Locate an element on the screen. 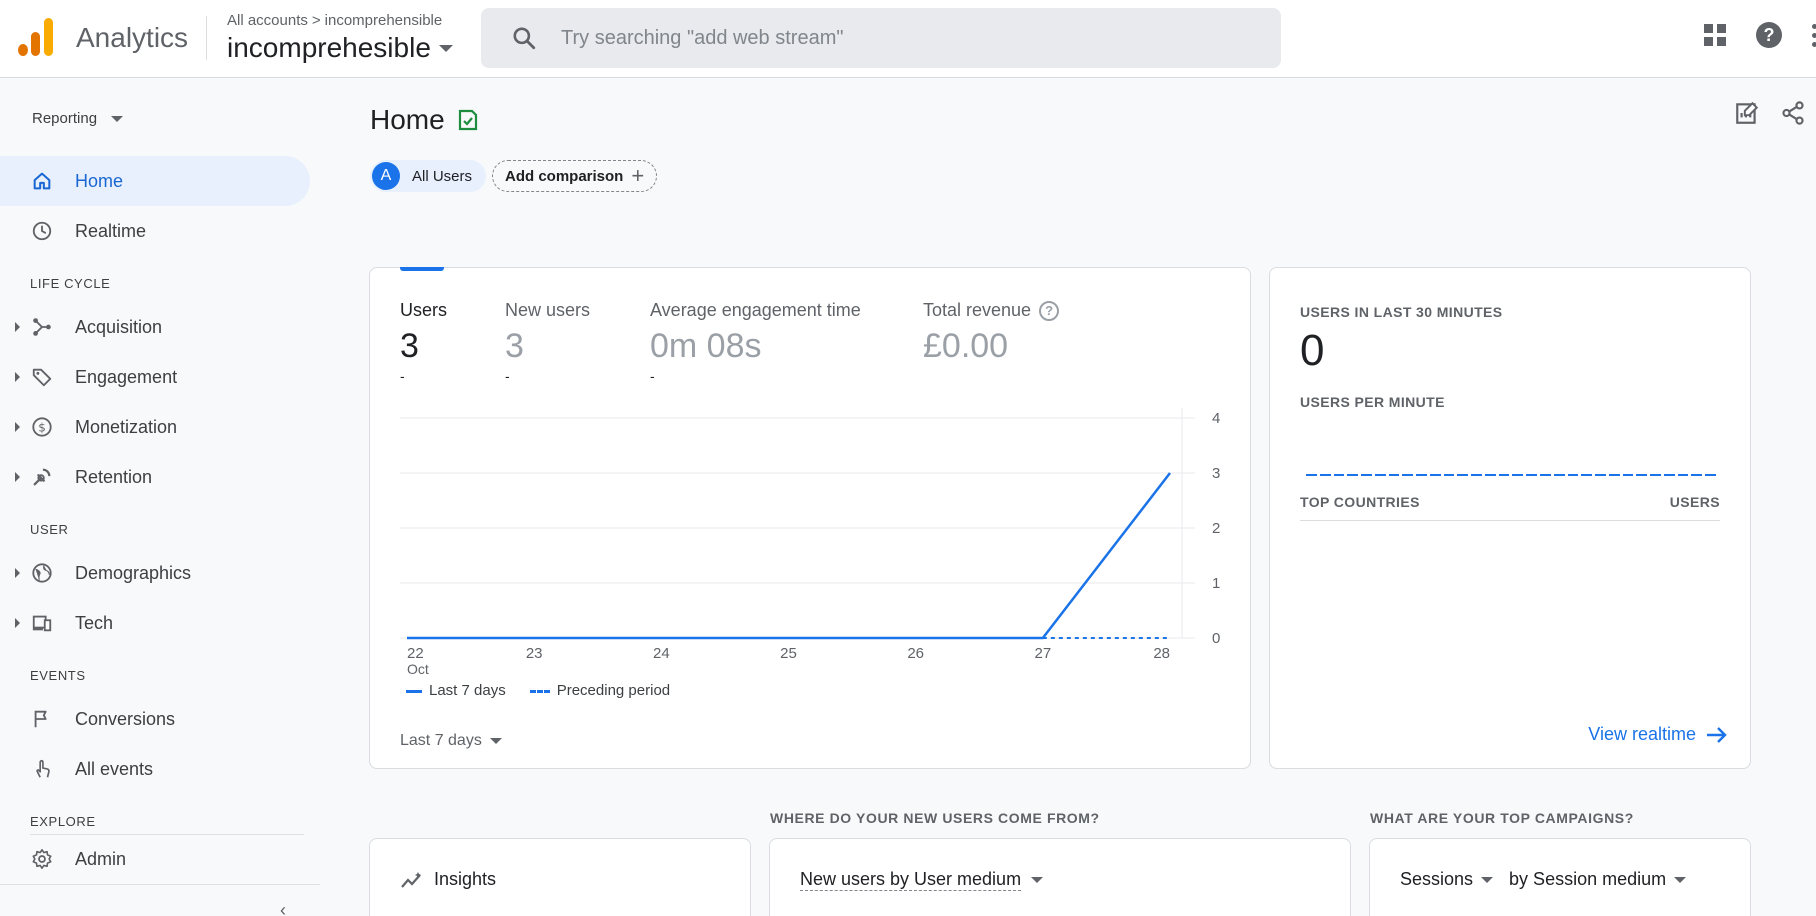 This screenshot has width=1816, height=916. sidebar-item-conversions: Conversions is located at coordinates (155, 719).